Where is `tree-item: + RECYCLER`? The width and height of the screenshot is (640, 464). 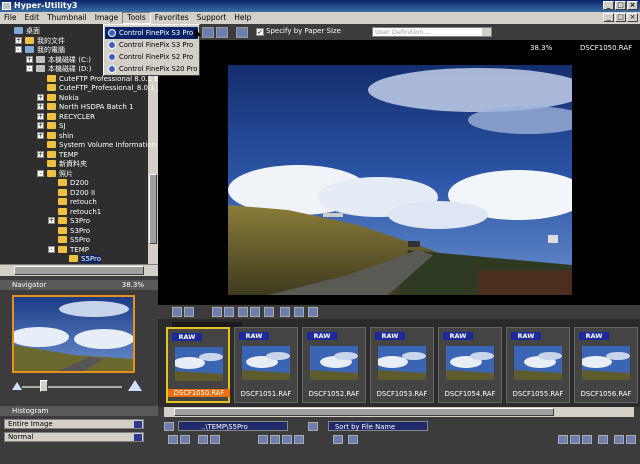 tree-item: + RECYCLER is located at coordinates (66, 117).